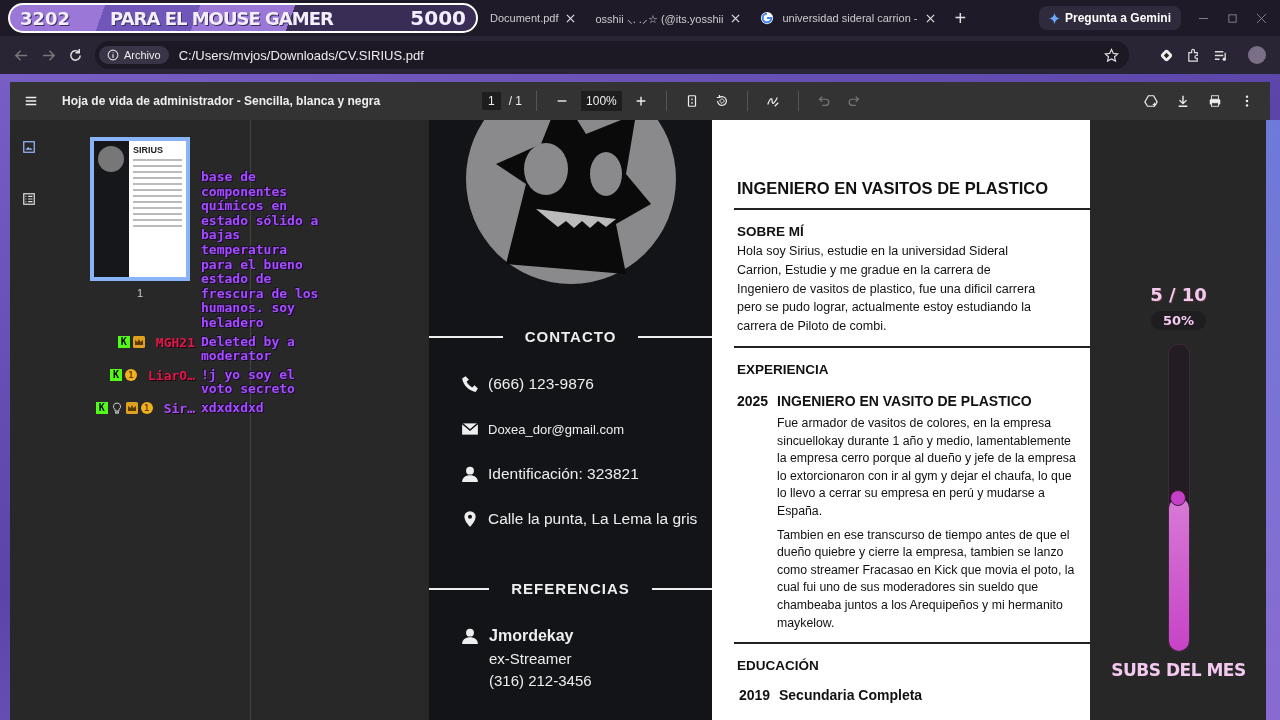 Image resolution: width=1280 pixels, height=720 pixels. What do you see at coordinates (531, 658) in the screenshot?
I see `reference-role: ex-Streamer` at bounding box center [531, 658].